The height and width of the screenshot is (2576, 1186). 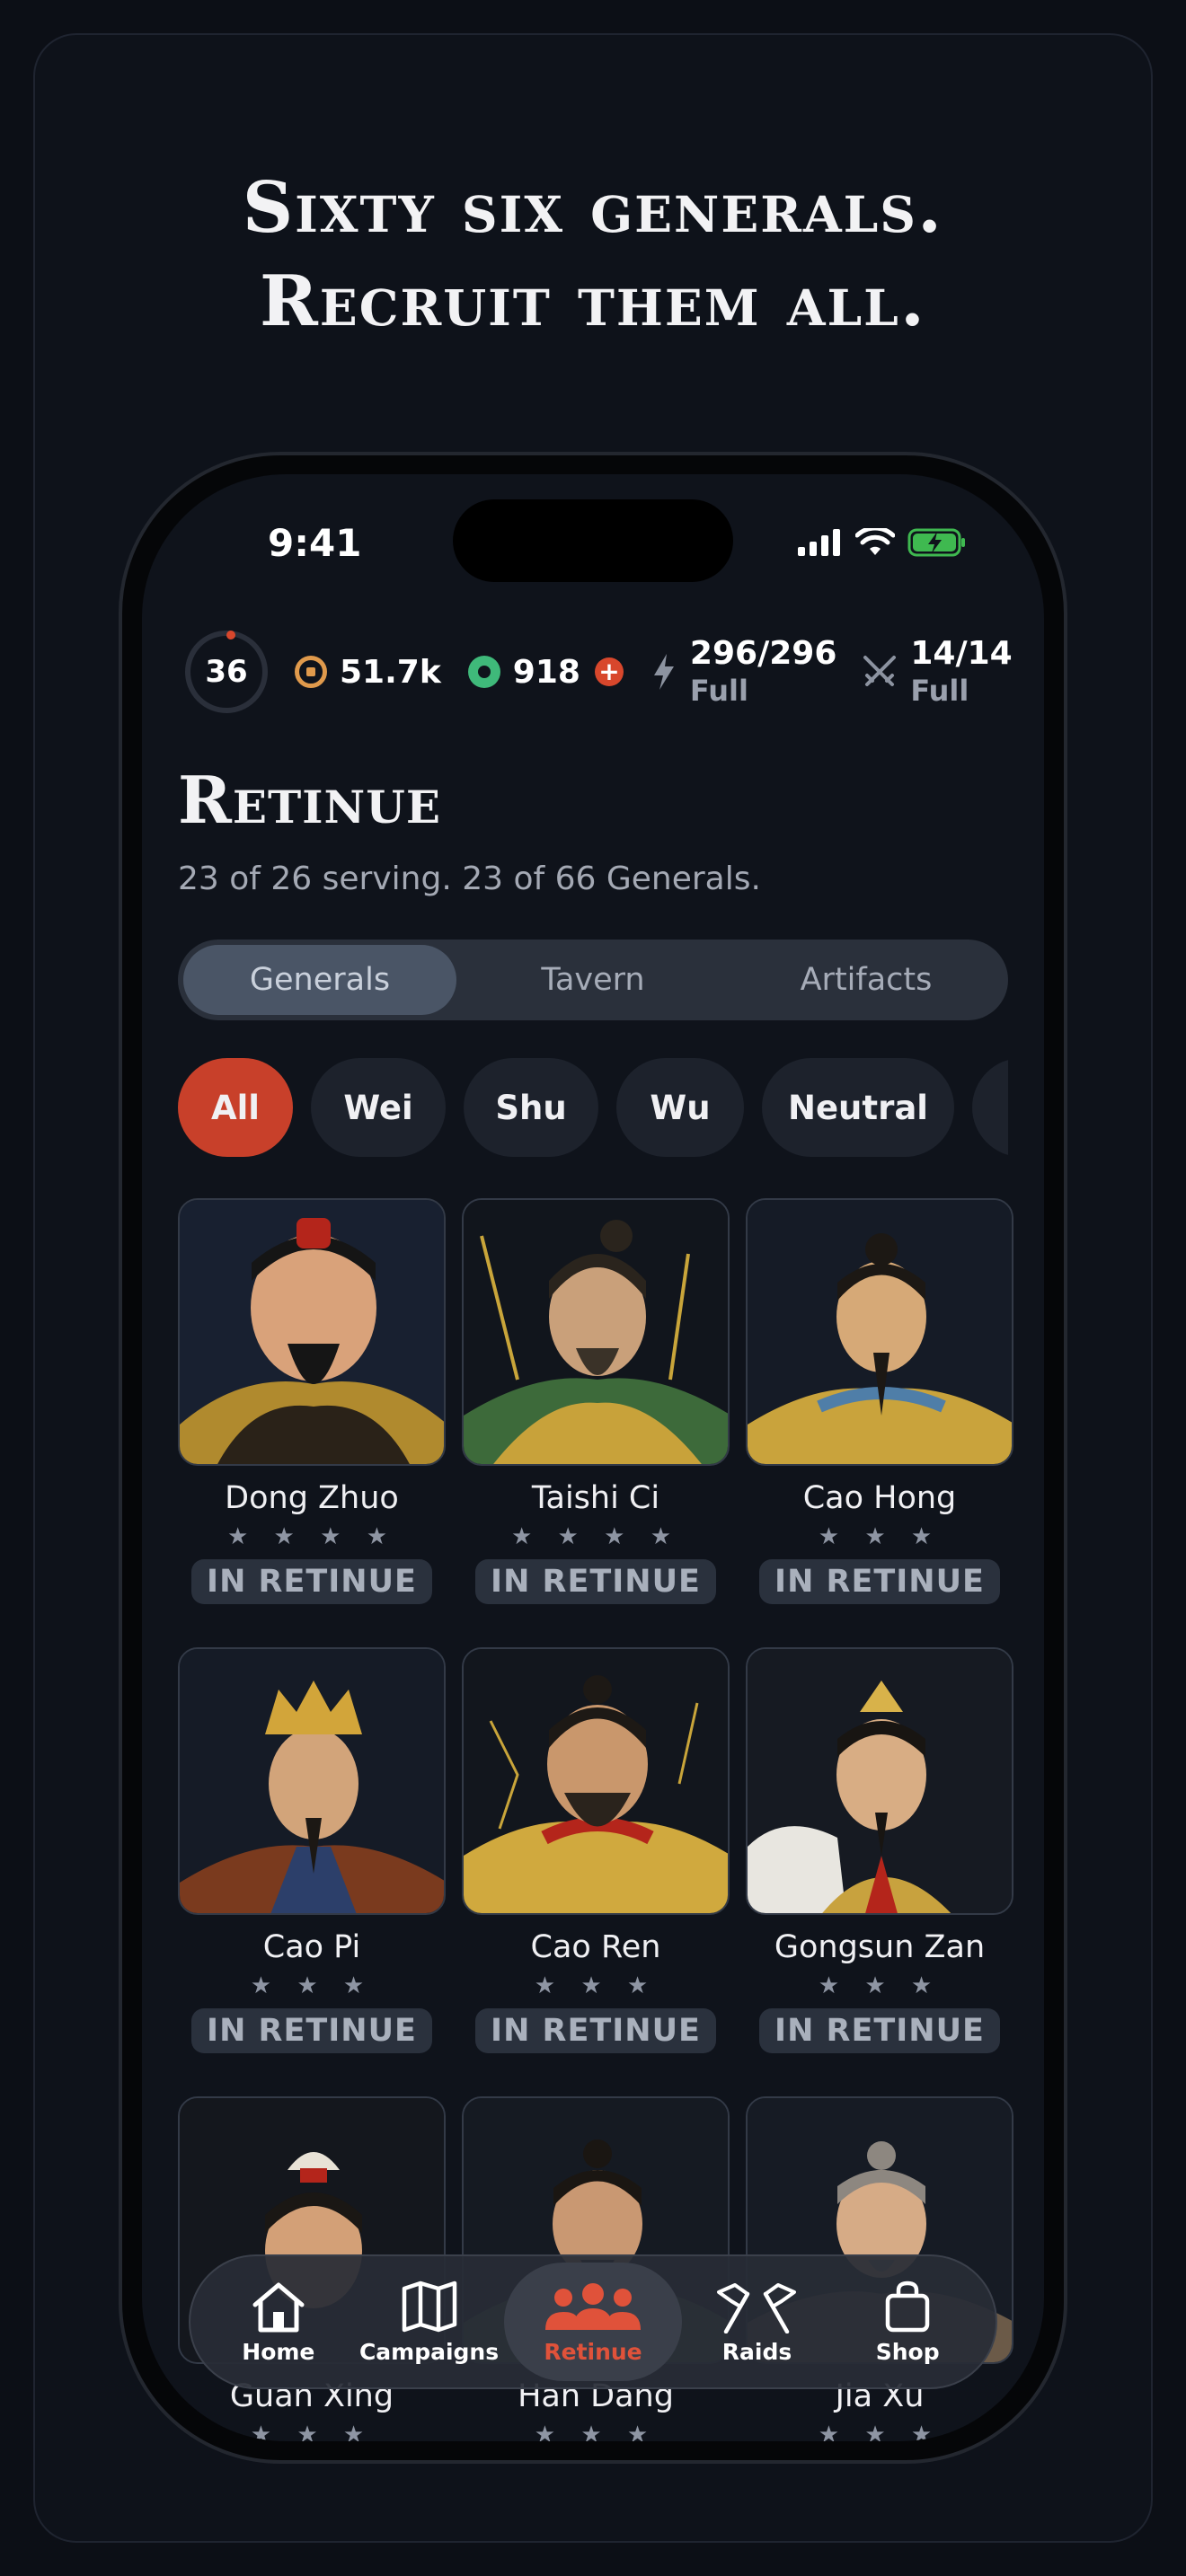 What do you see at coordinates (593, 301) in the screenshot?
I see `headline-line-2: Recruit them all.` at bounding box center [593, 301].